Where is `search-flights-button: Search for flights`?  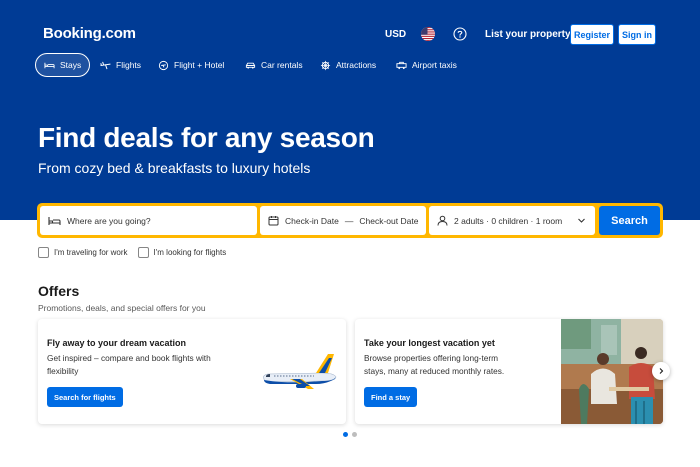 search-flights-button: Search for flights is located at coordinates (85, 397).